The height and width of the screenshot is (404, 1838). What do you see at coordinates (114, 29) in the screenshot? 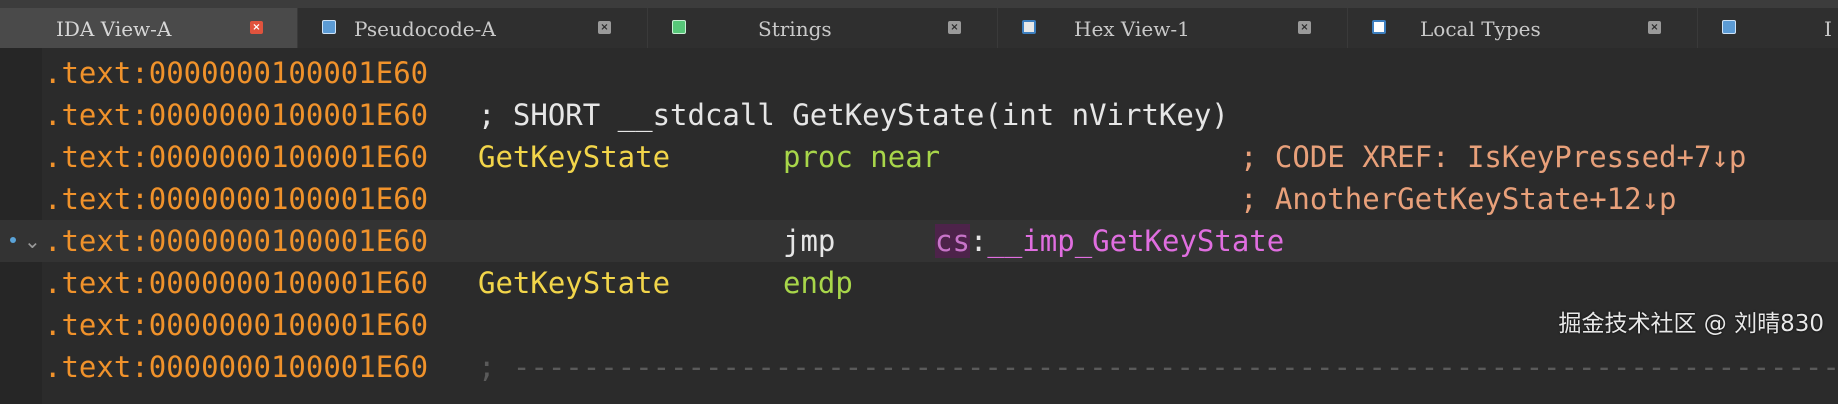
I see `tab-label: IDA View-A` at bounding box center [114, 29].